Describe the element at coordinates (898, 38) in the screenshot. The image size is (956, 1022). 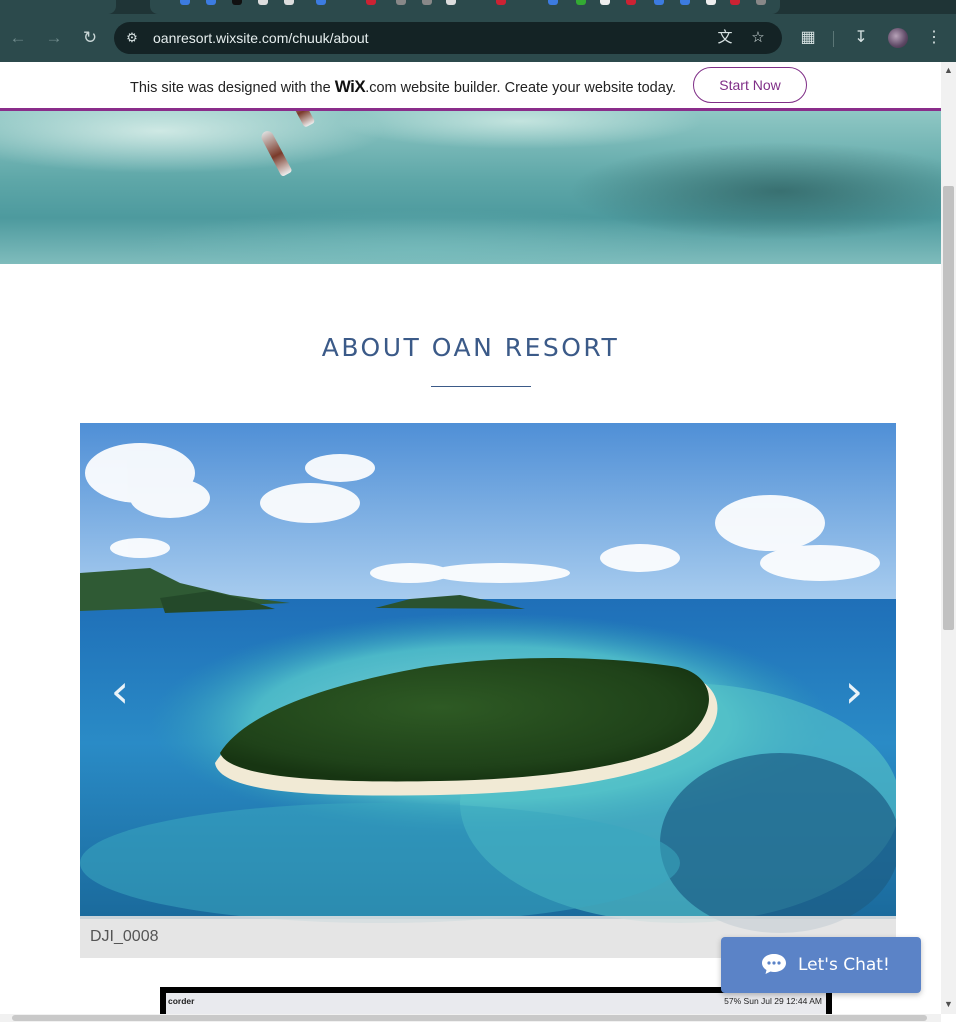
I see `profile-avatar` at that location.